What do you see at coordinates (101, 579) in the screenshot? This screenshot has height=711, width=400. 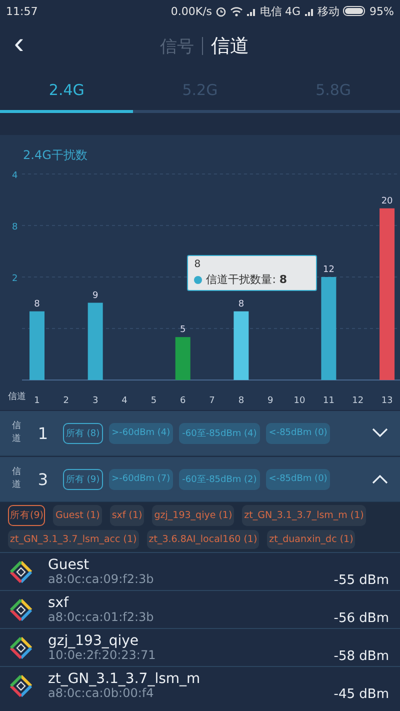 I see `mac-address: a8:0c:ca:09:f2:3b` at bounding box center [101, 579].